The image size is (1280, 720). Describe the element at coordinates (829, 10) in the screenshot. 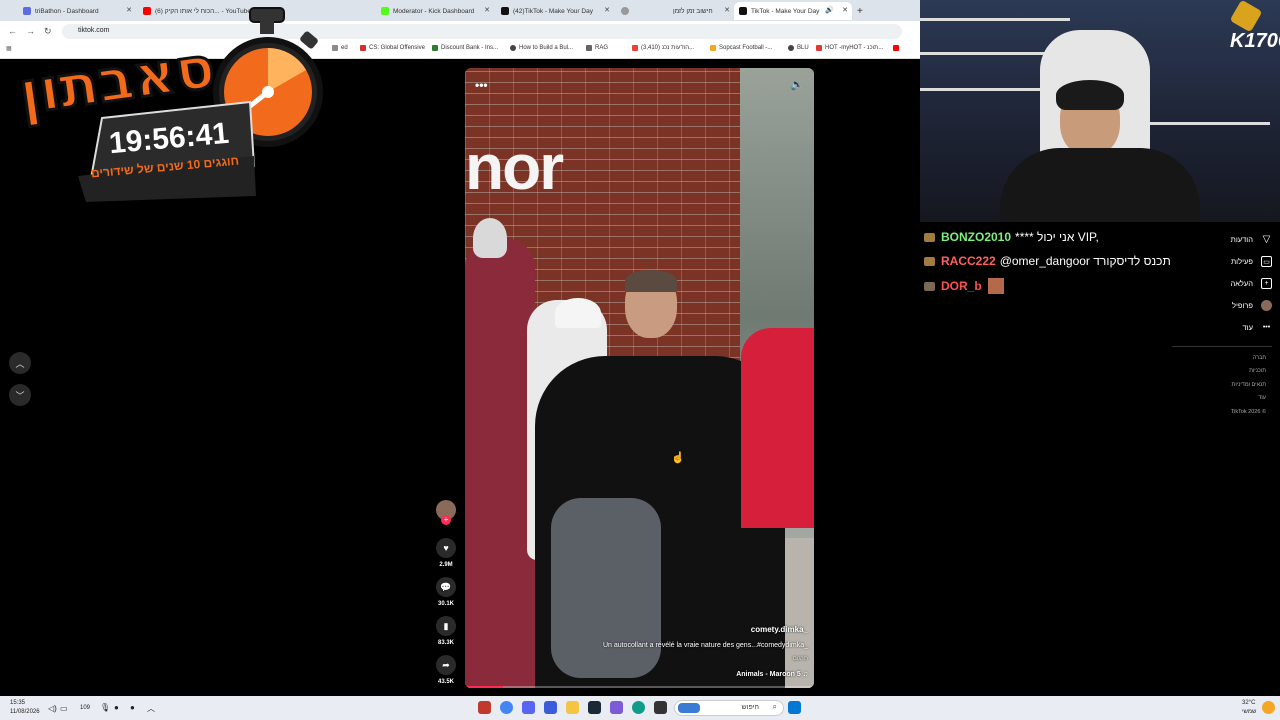

I see `speaker-icon: 🔊` at that location.